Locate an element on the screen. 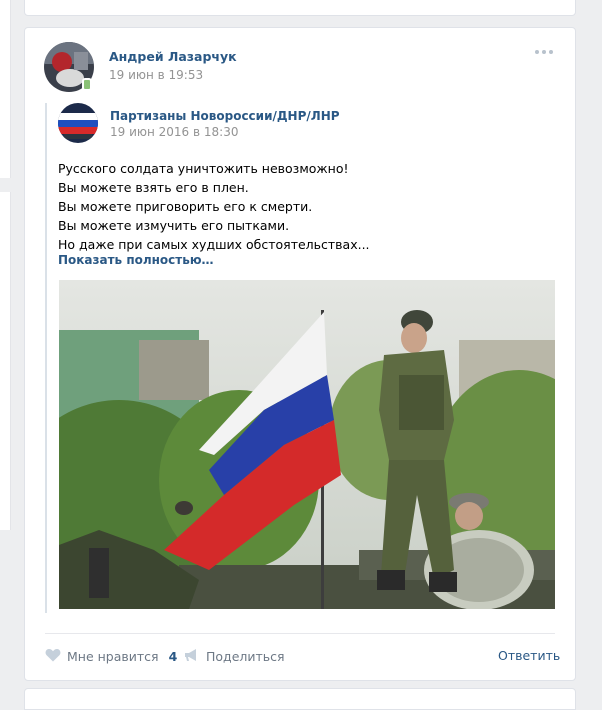  next-post-card is located at coordinates (300, 699).